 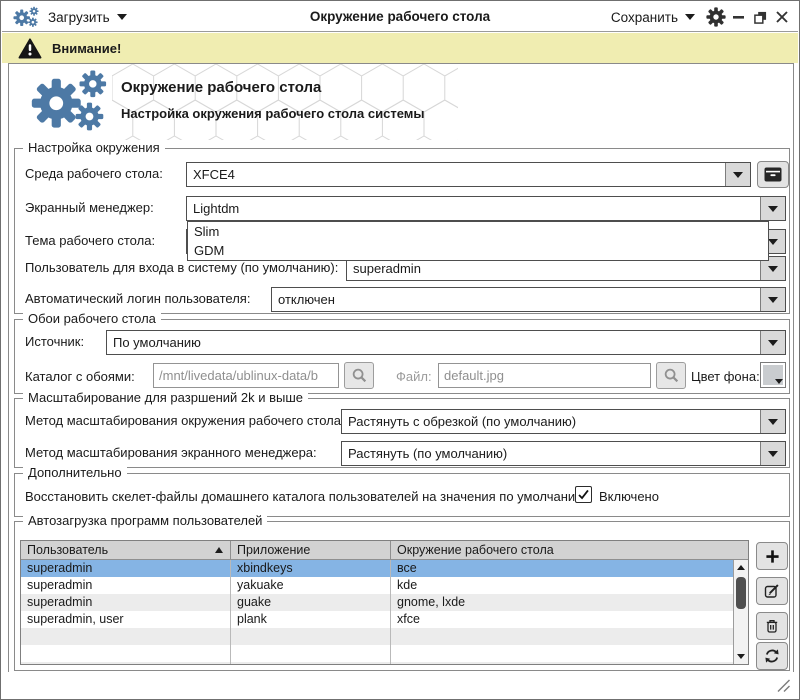 I want to click on restore-button, so click(x=760, y=17).